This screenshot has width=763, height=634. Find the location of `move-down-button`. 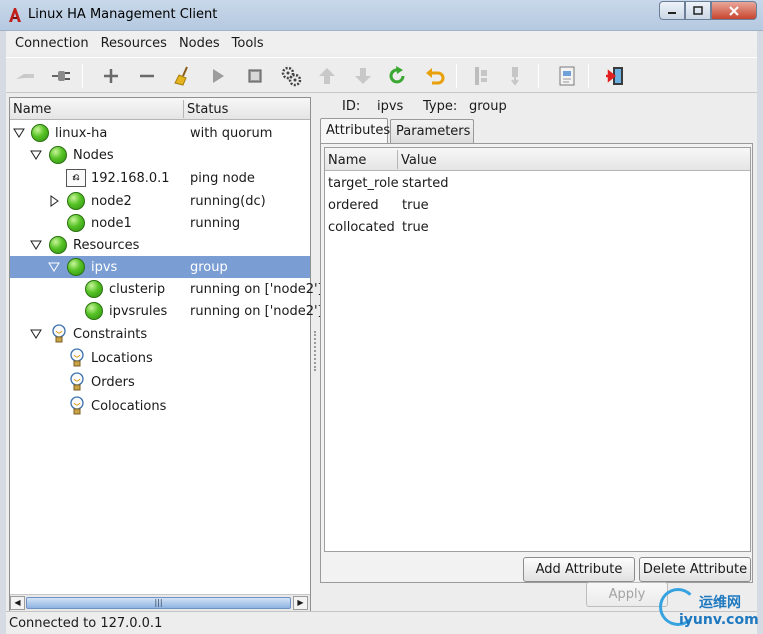

move-down-button is located at coordinates (363, 76).